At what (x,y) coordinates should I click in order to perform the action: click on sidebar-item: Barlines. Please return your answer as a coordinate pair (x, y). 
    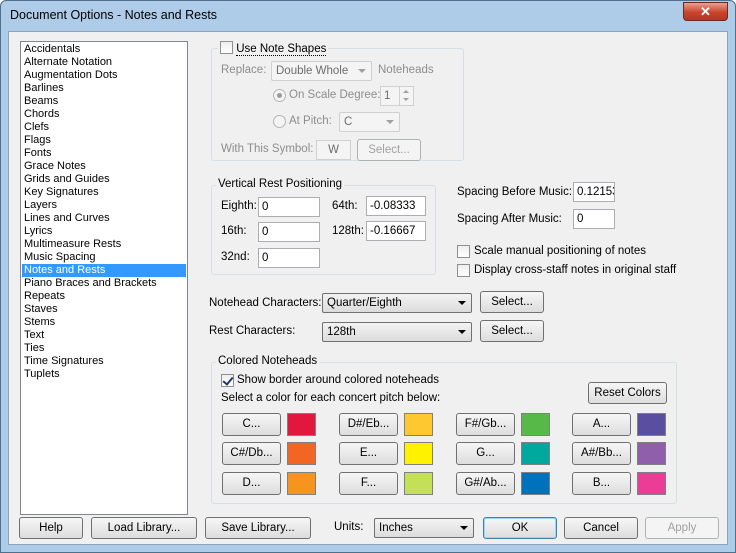
    Looking at the image, I should click on (104, 88).